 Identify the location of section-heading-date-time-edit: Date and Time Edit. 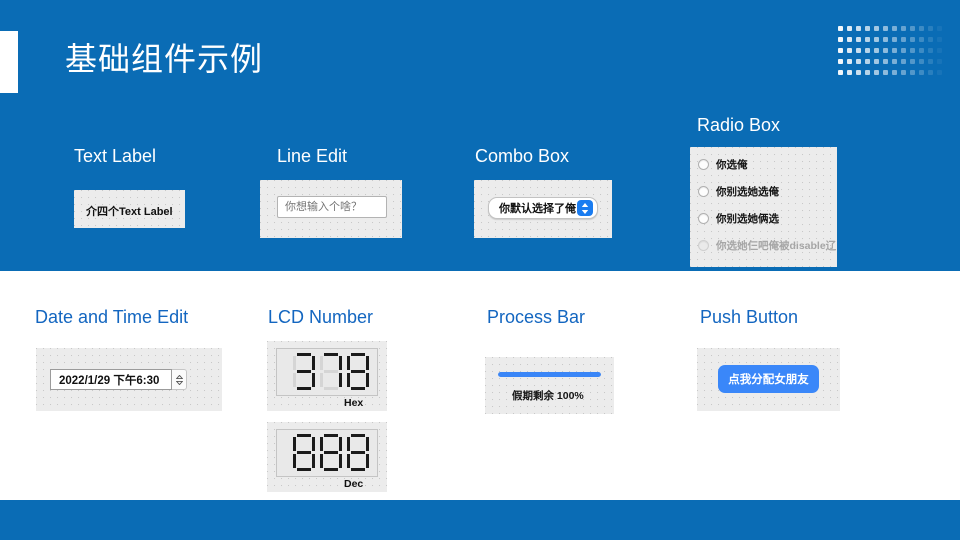
(112, 317).